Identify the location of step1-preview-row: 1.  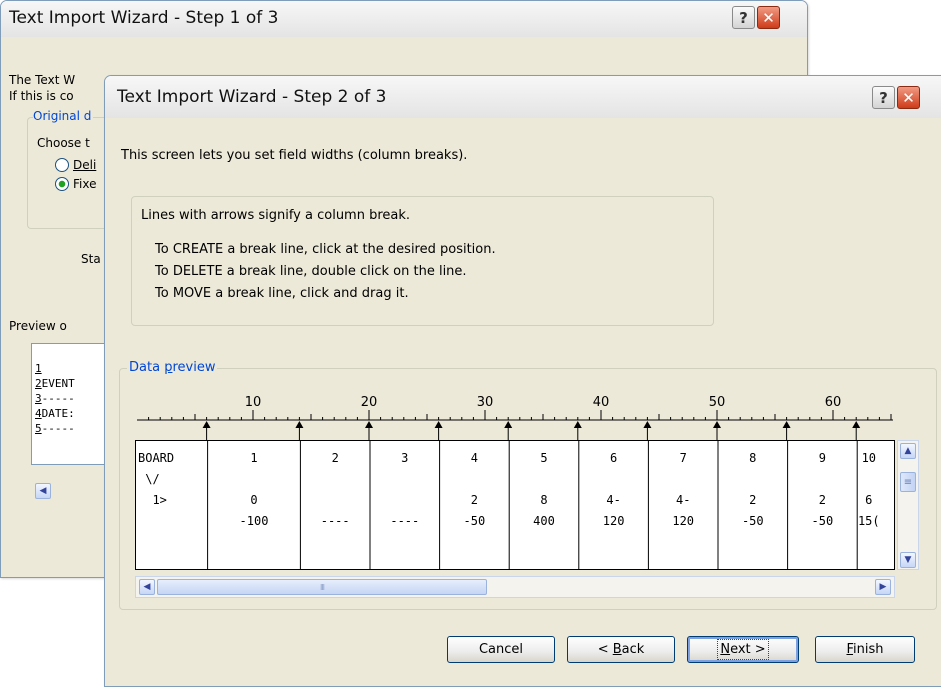
(38, 368).